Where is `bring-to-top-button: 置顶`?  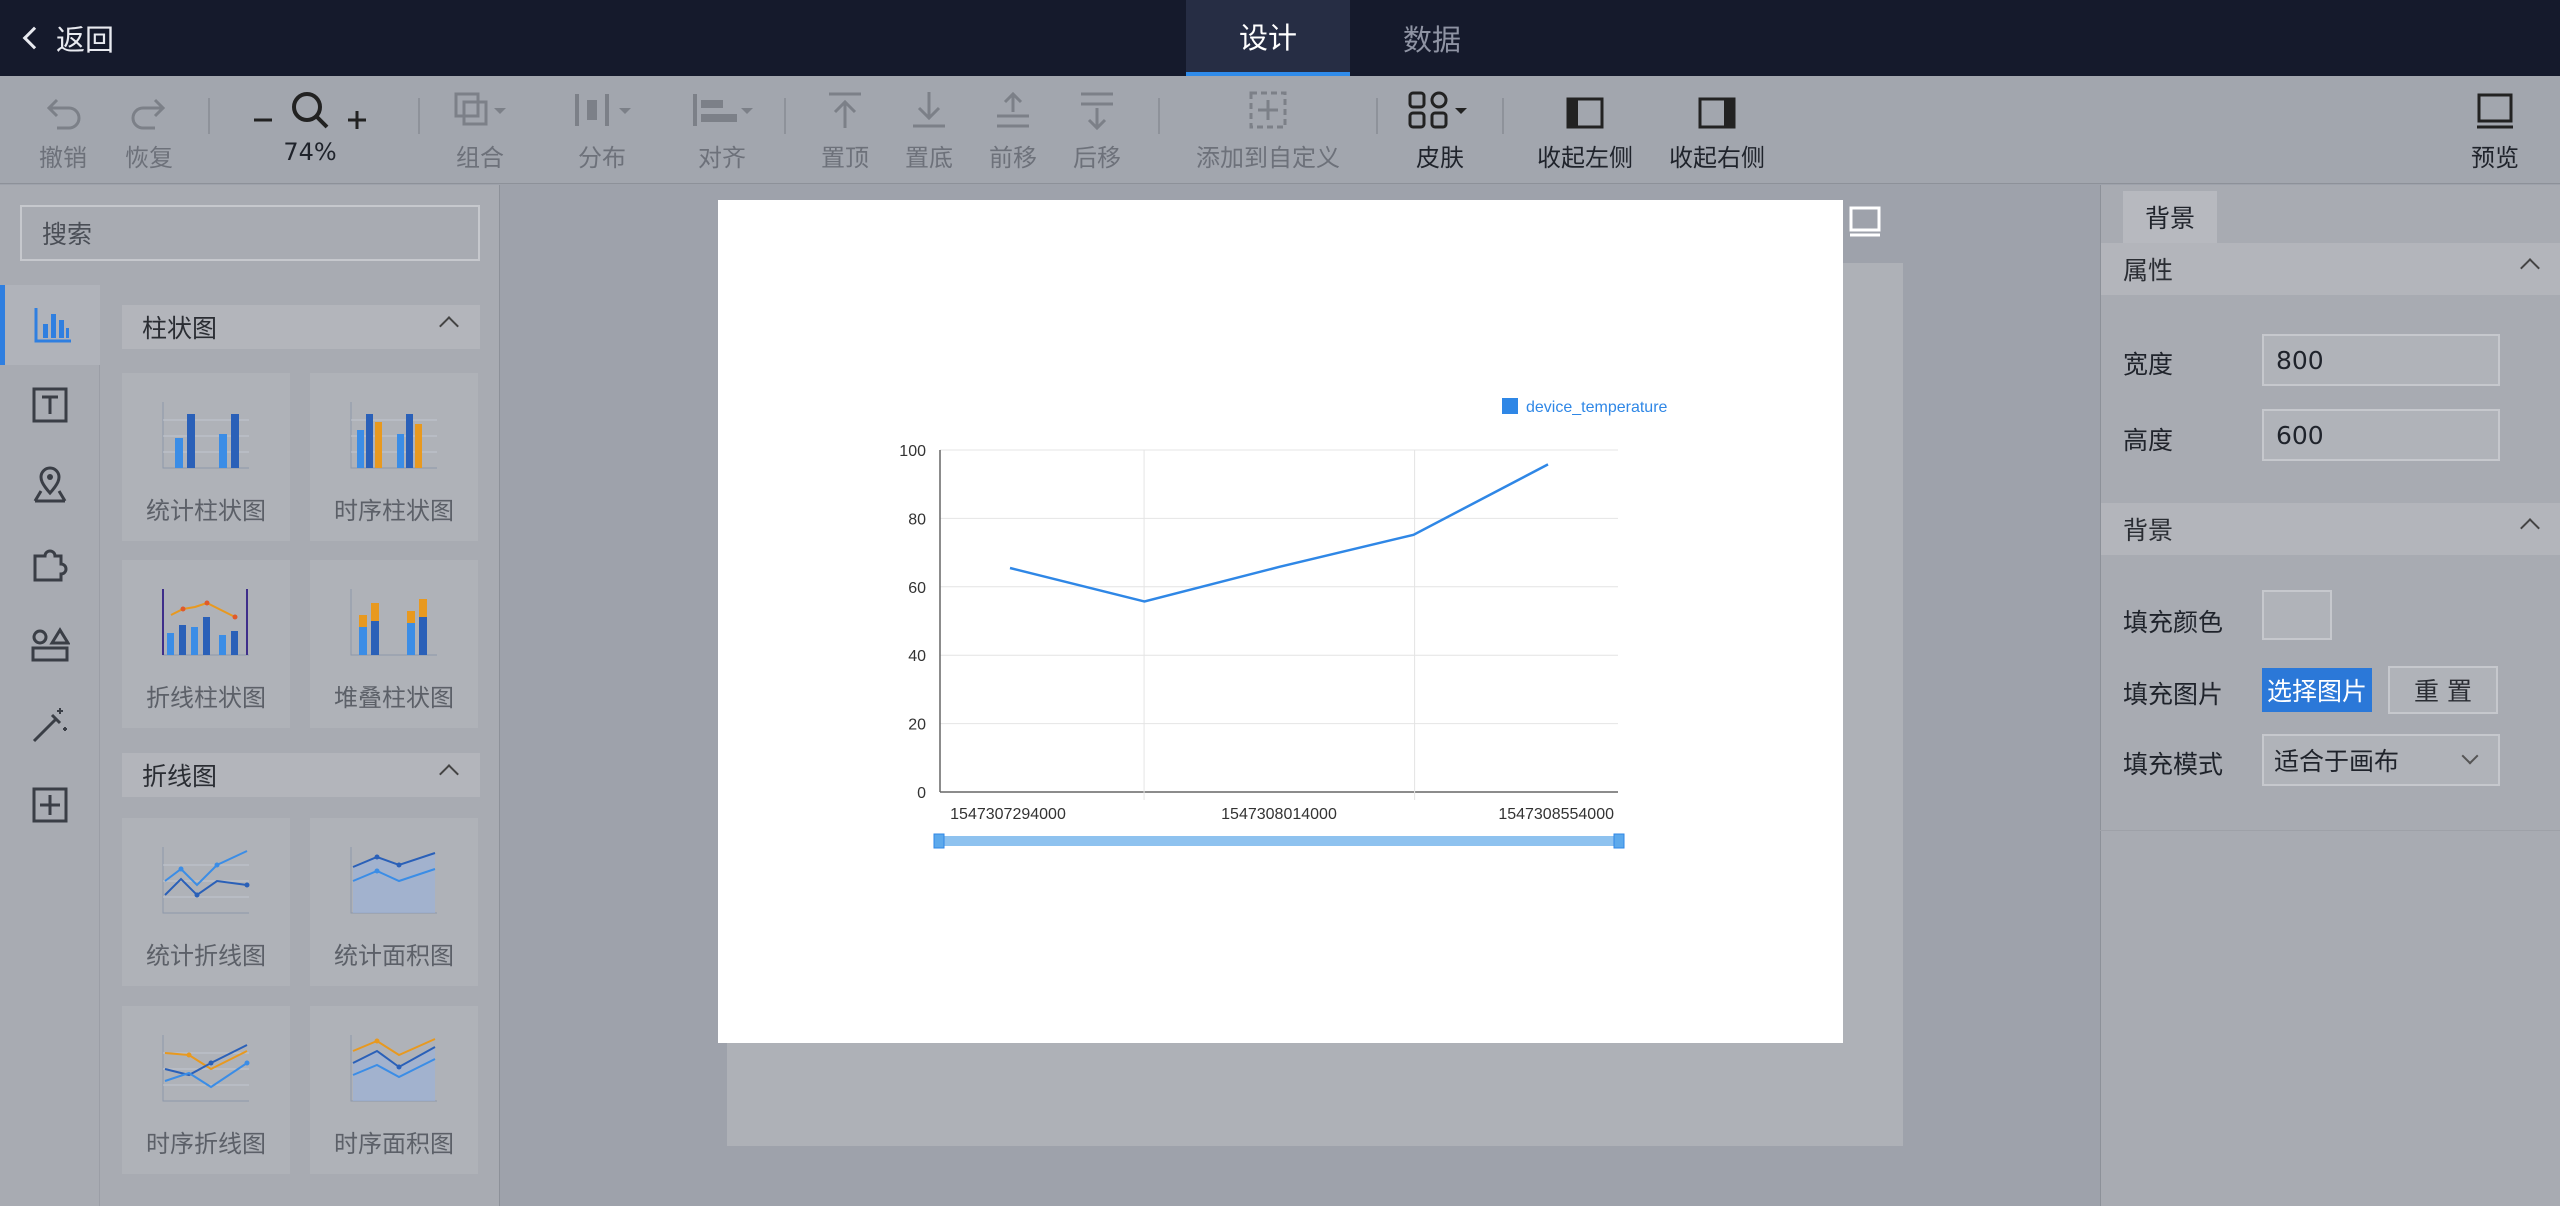
bring-to-top-button: 置顶 is located at coordinates (845, 130).